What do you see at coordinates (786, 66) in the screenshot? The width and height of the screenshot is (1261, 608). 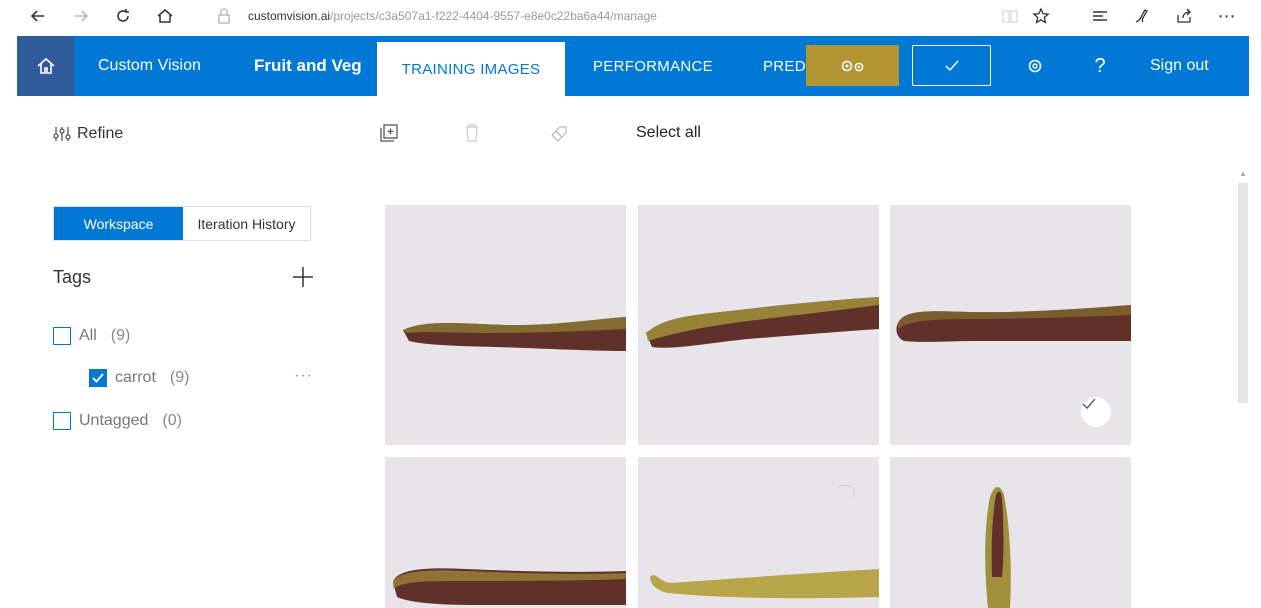 I see `tab-predictions: PREDI` at bounding box center [786, 66].